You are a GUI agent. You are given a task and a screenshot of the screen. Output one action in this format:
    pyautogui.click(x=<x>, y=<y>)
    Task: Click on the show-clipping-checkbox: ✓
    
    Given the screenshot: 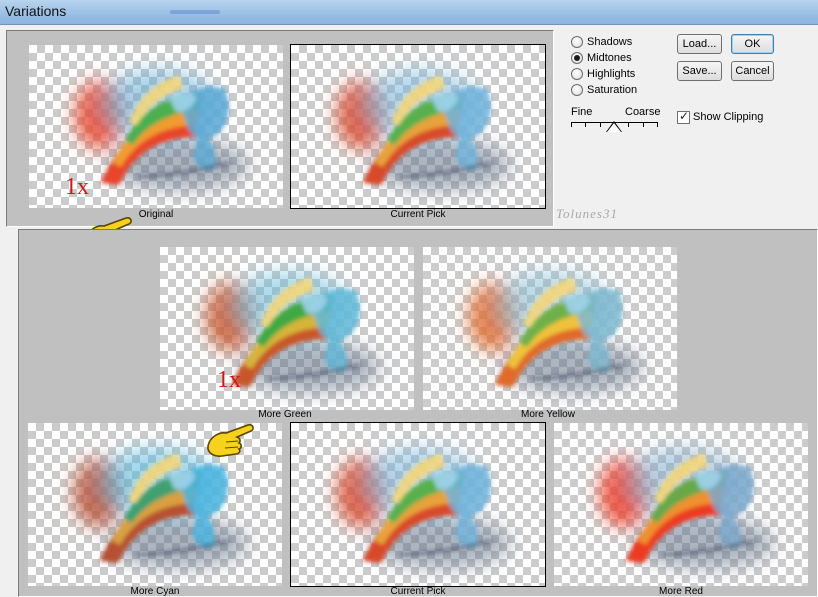 What is the action you would take?
    pyautogui.click(x=683, y=116)
    